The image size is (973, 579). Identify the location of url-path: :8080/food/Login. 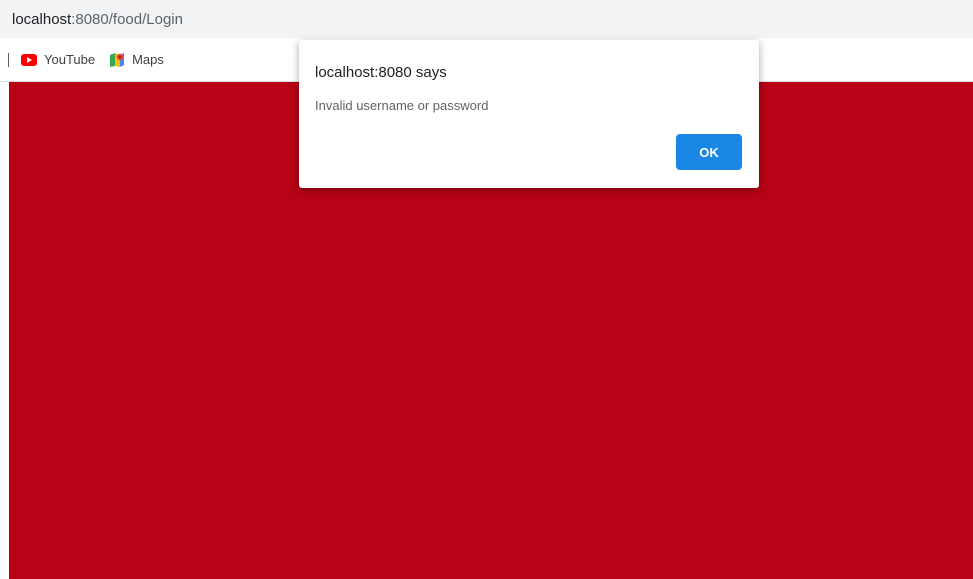
(127, 19).